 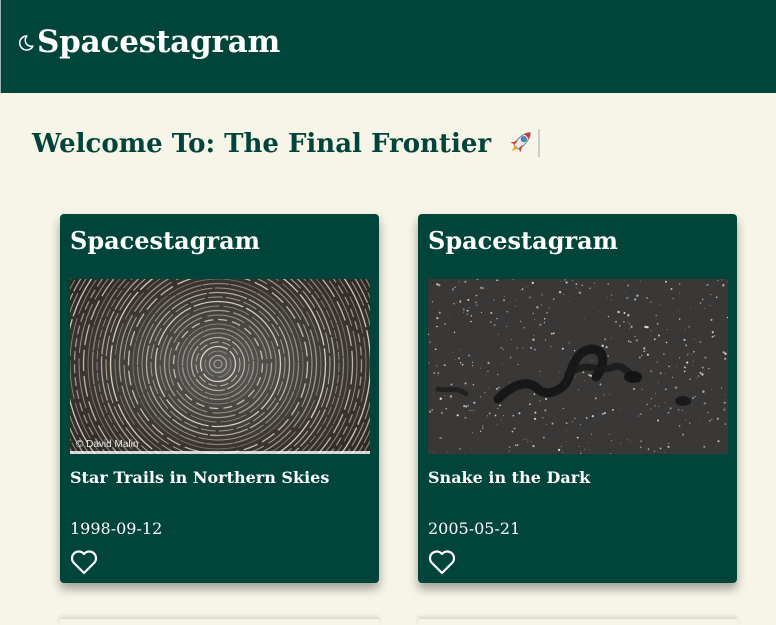 What do you see at coordinates (26, 43) in the screenshot?
I see `moon-icon` at bounding box center [26, 43].